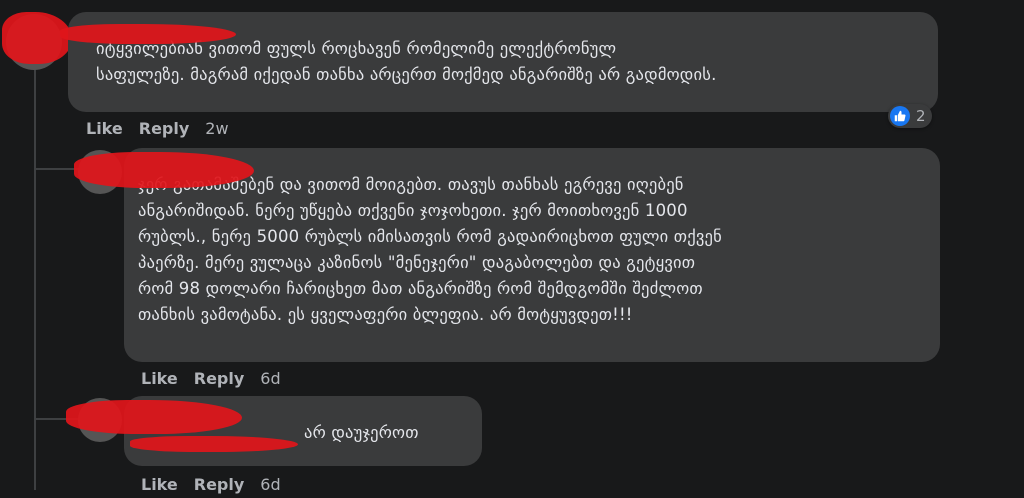 The image size is (1024, 498). What do you see at coordinates (900, 116) in the screenshot?
I see `like-icon` at bounding box center [900, 116].